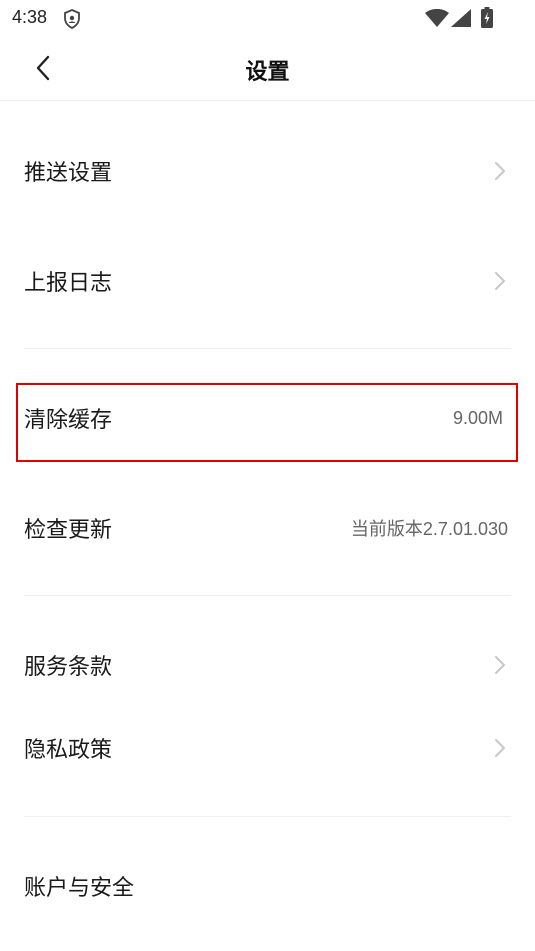 The image size is (535, 951). I want to click on shield-icon, so click(72, 19).